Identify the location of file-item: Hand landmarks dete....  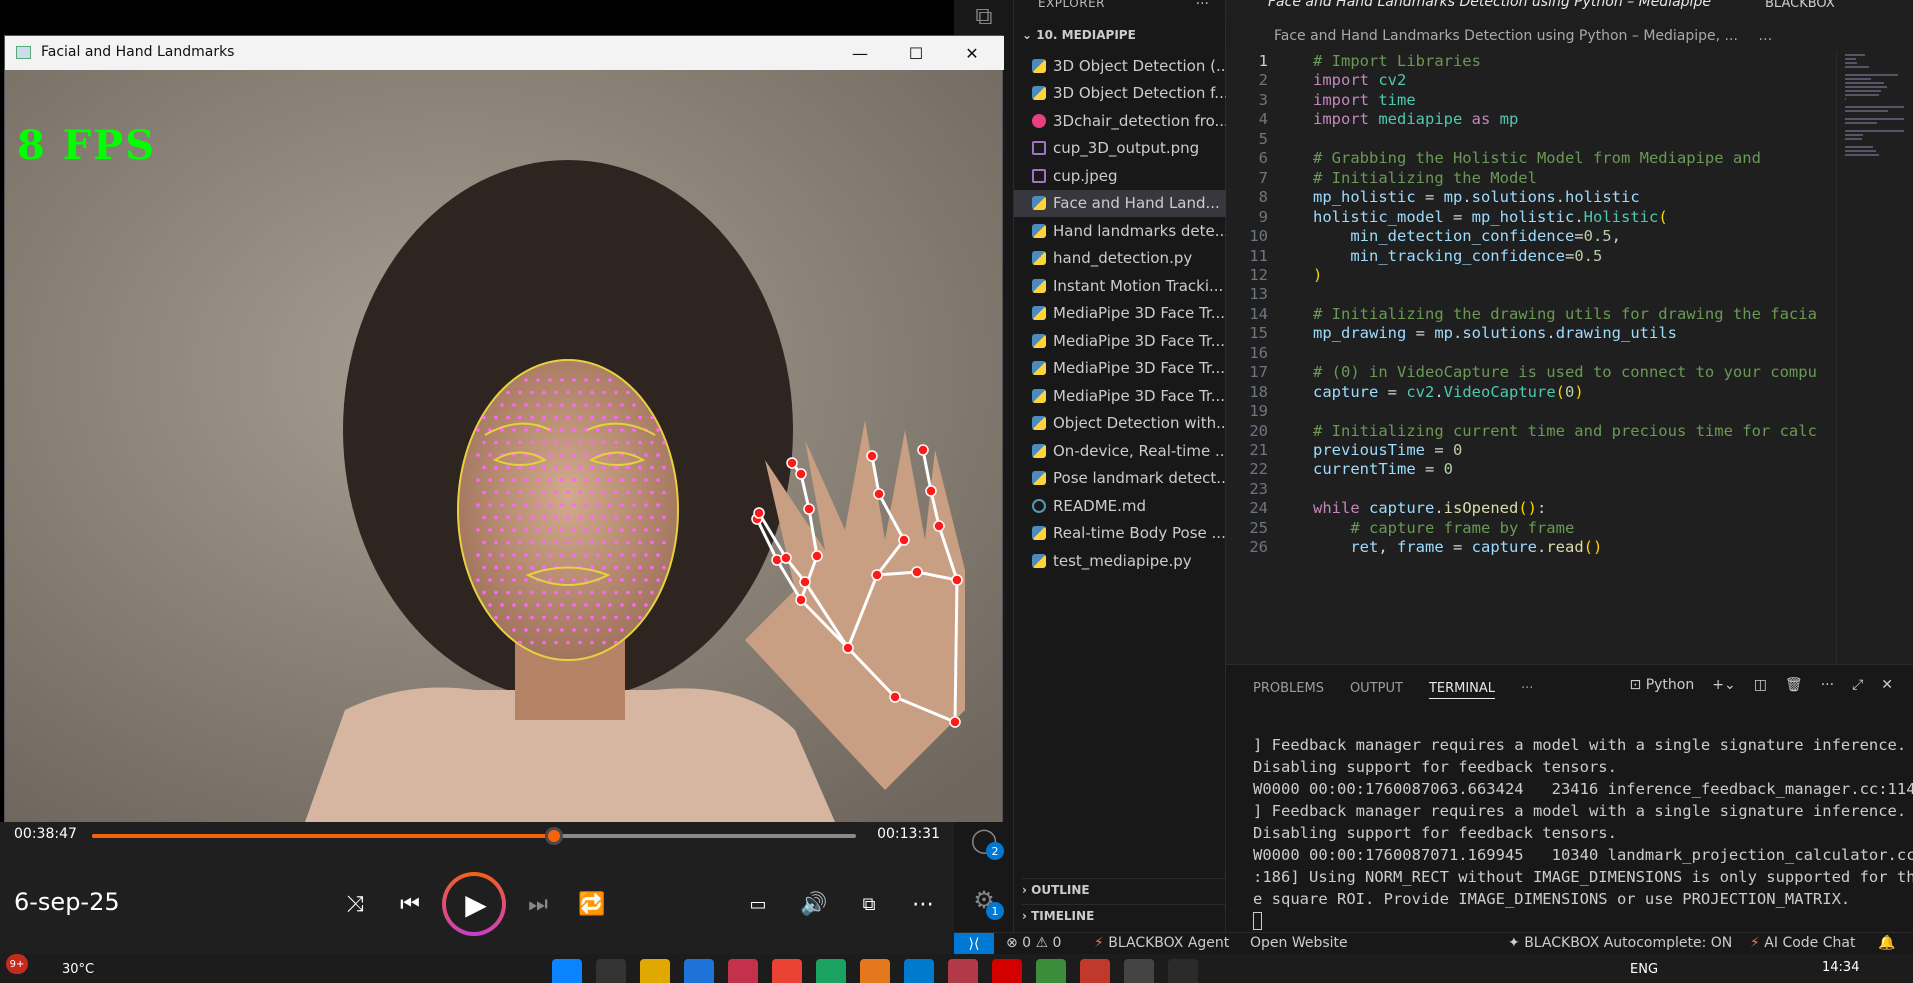
(1120, 231).